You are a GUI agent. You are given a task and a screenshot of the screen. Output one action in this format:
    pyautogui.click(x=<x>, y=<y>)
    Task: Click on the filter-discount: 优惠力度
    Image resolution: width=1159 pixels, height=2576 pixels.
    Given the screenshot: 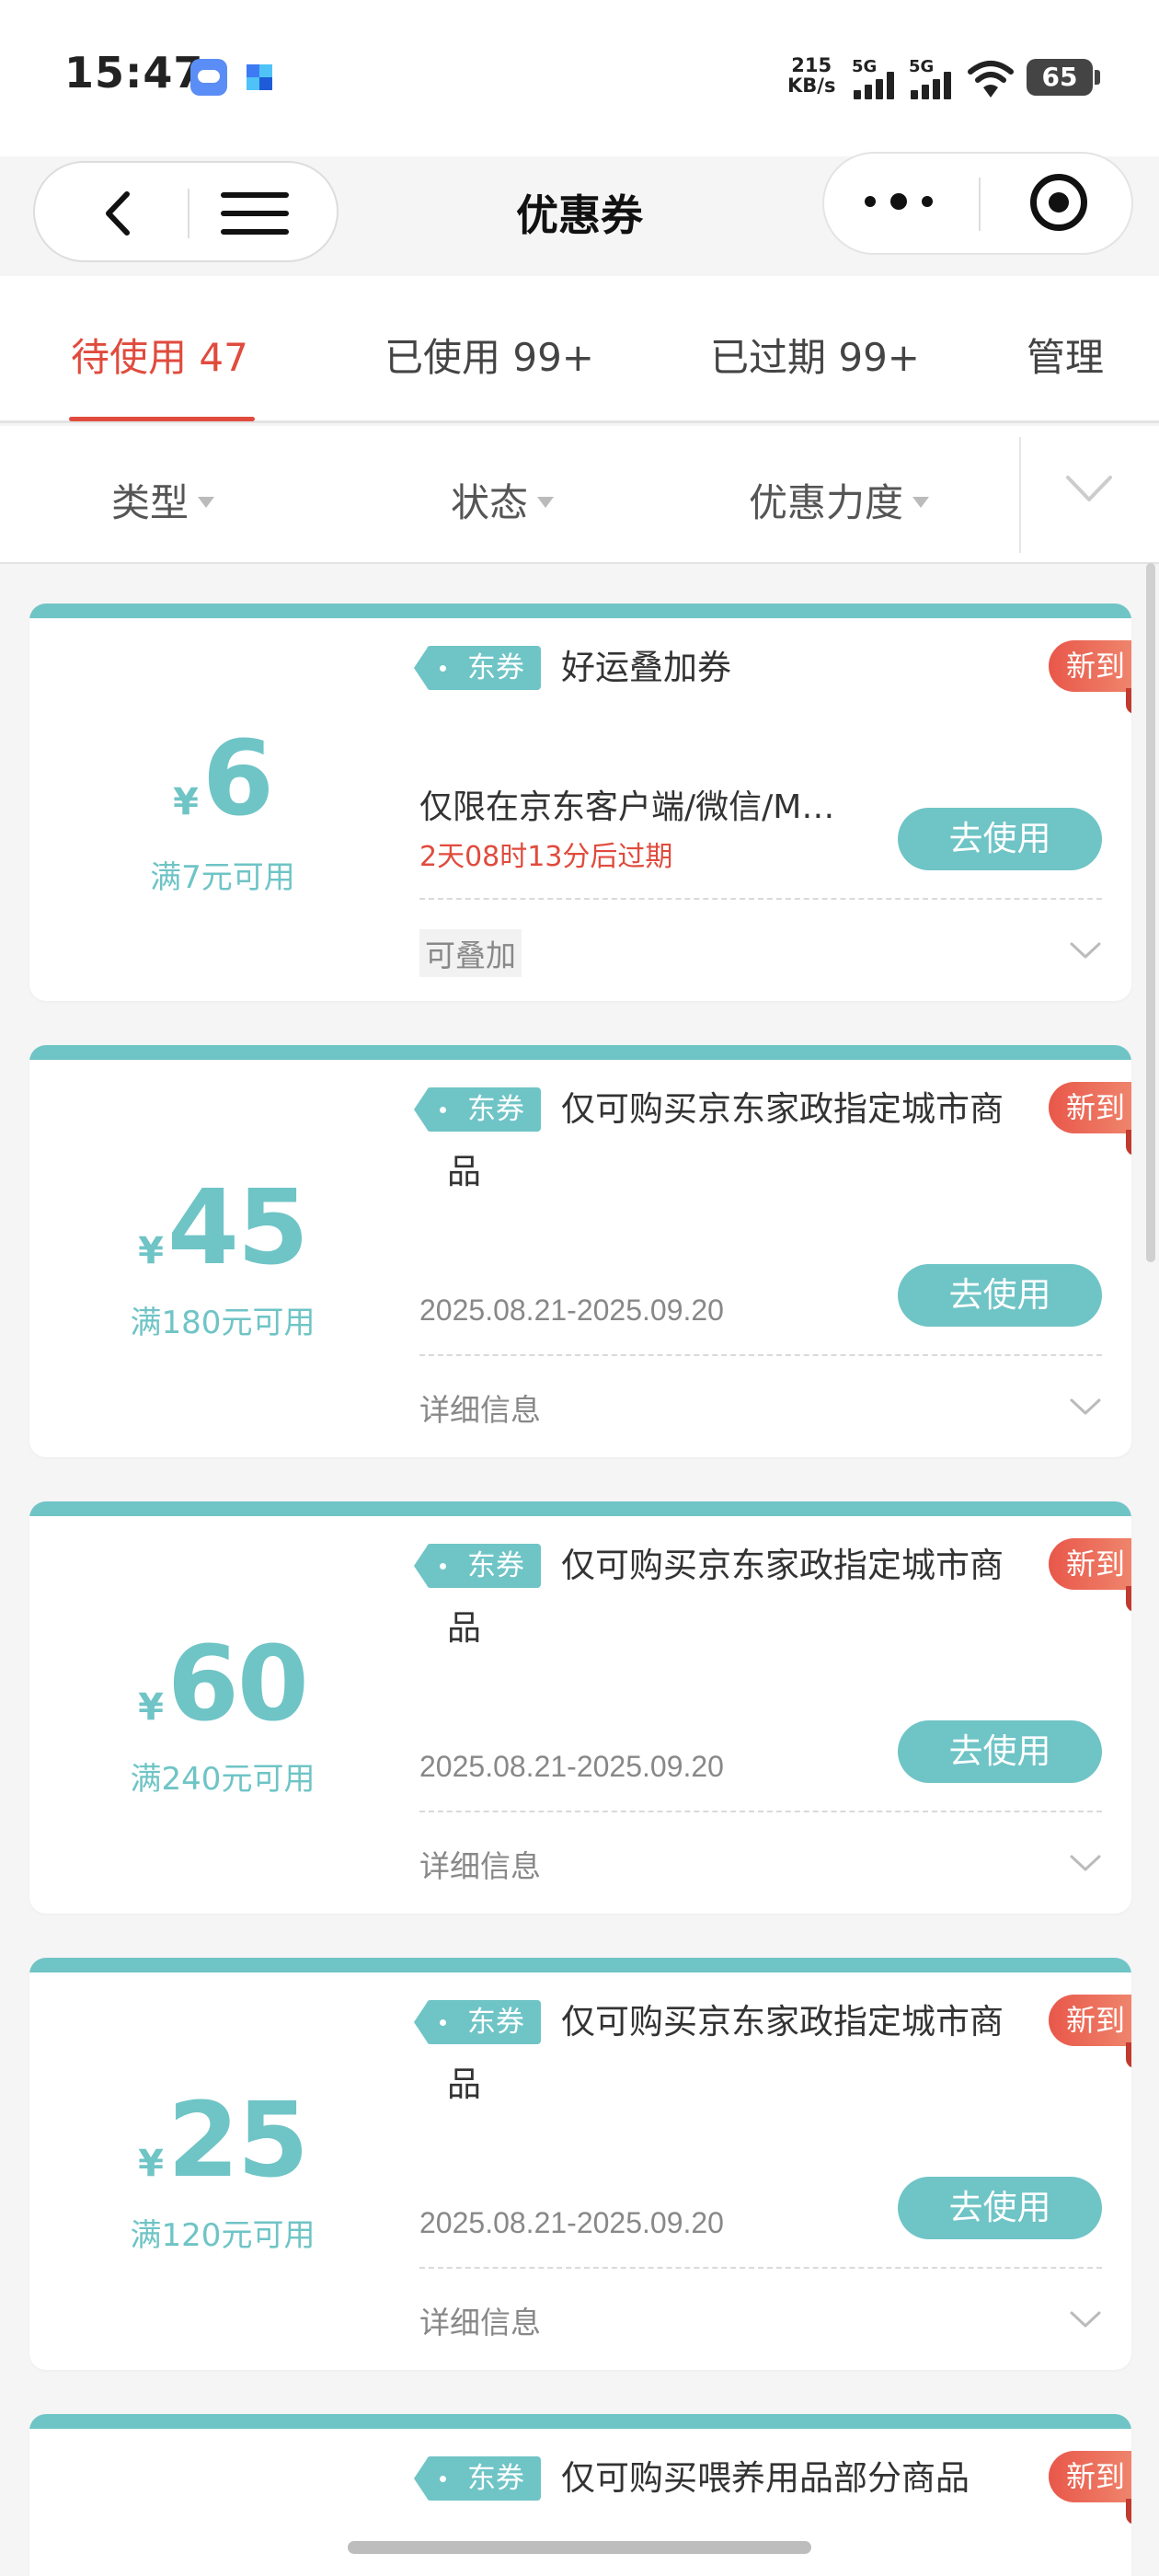 What is the action you would take?
    pyautogui.click(x=839, y=500)
    